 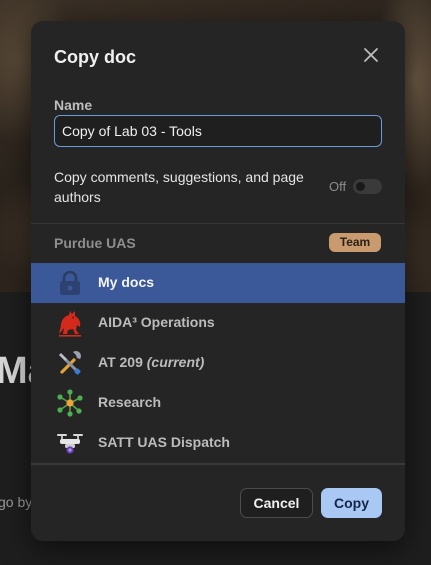 What do you see at coordinates (218, 464) in the screenshot?
I see `footer-divider` at bounding box center [218, 464].